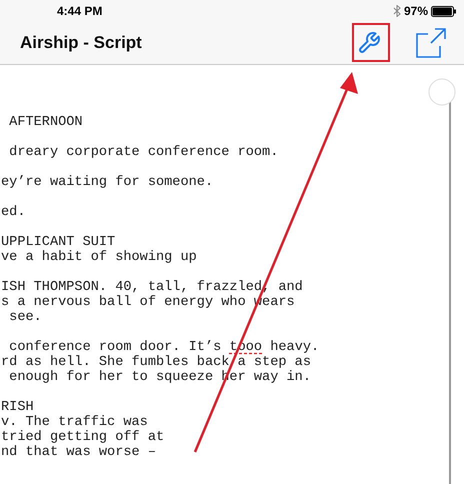  I want to click on battery-percentage: 97%, so click(416, 11).